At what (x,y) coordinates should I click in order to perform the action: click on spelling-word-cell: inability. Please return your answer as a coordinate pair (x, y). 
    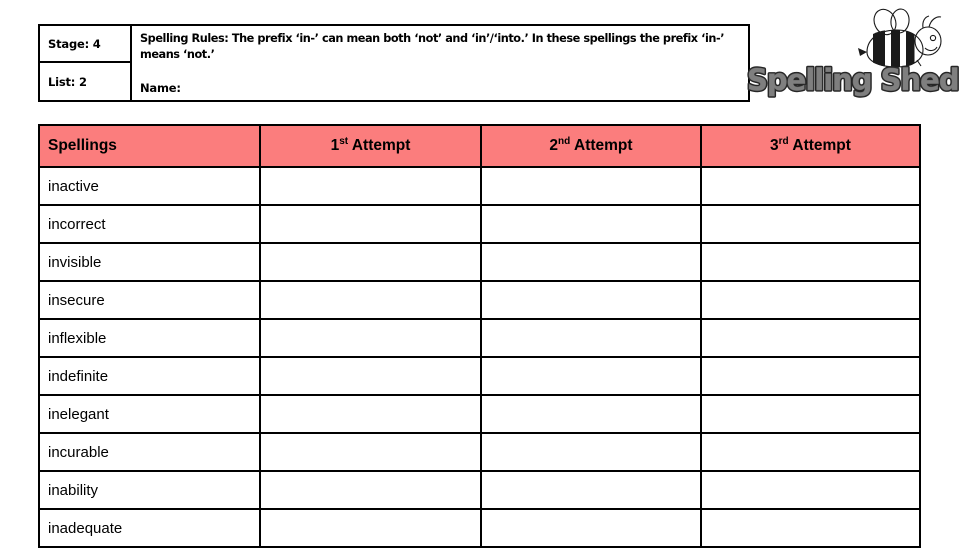
    Looking at the image, I should click on (149, 490).